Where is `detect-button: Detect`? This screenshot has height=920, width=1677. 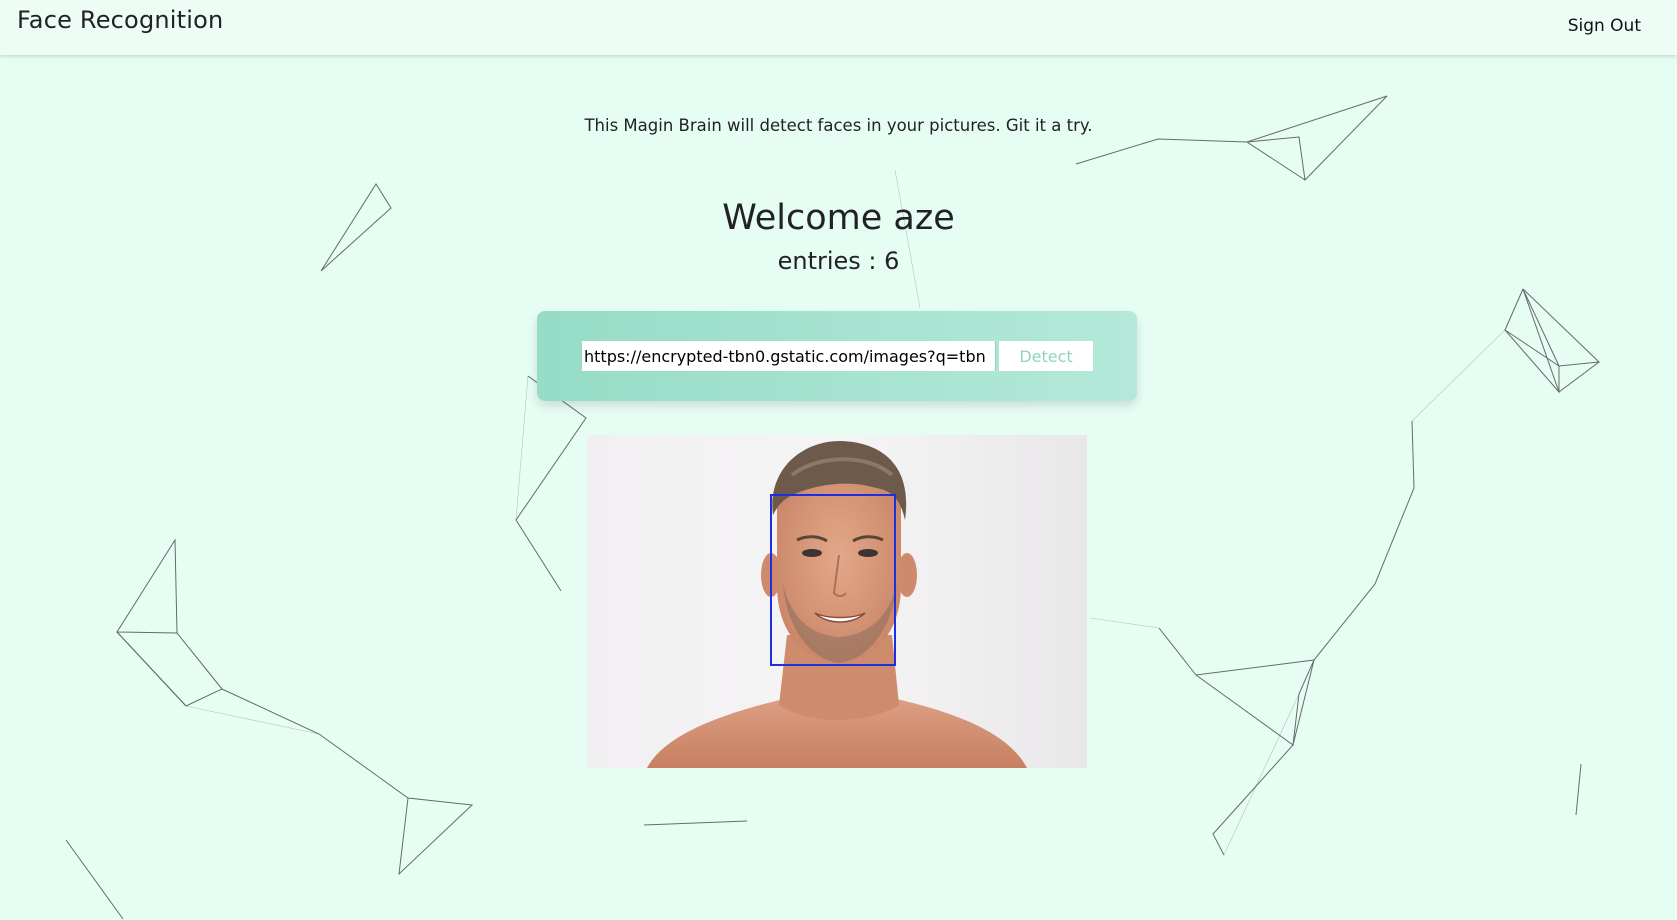
detect-button: Detect is located at coordinates (1046, 356).